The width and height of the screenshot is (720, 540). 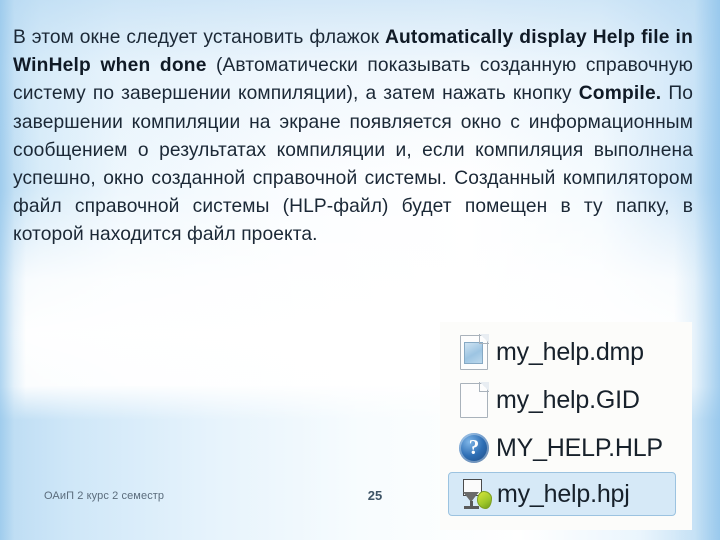 What do you see at coordinates (474, 448) in the screenshot?
I see `help-question-icon: ?` at bounding box center [474, 448].